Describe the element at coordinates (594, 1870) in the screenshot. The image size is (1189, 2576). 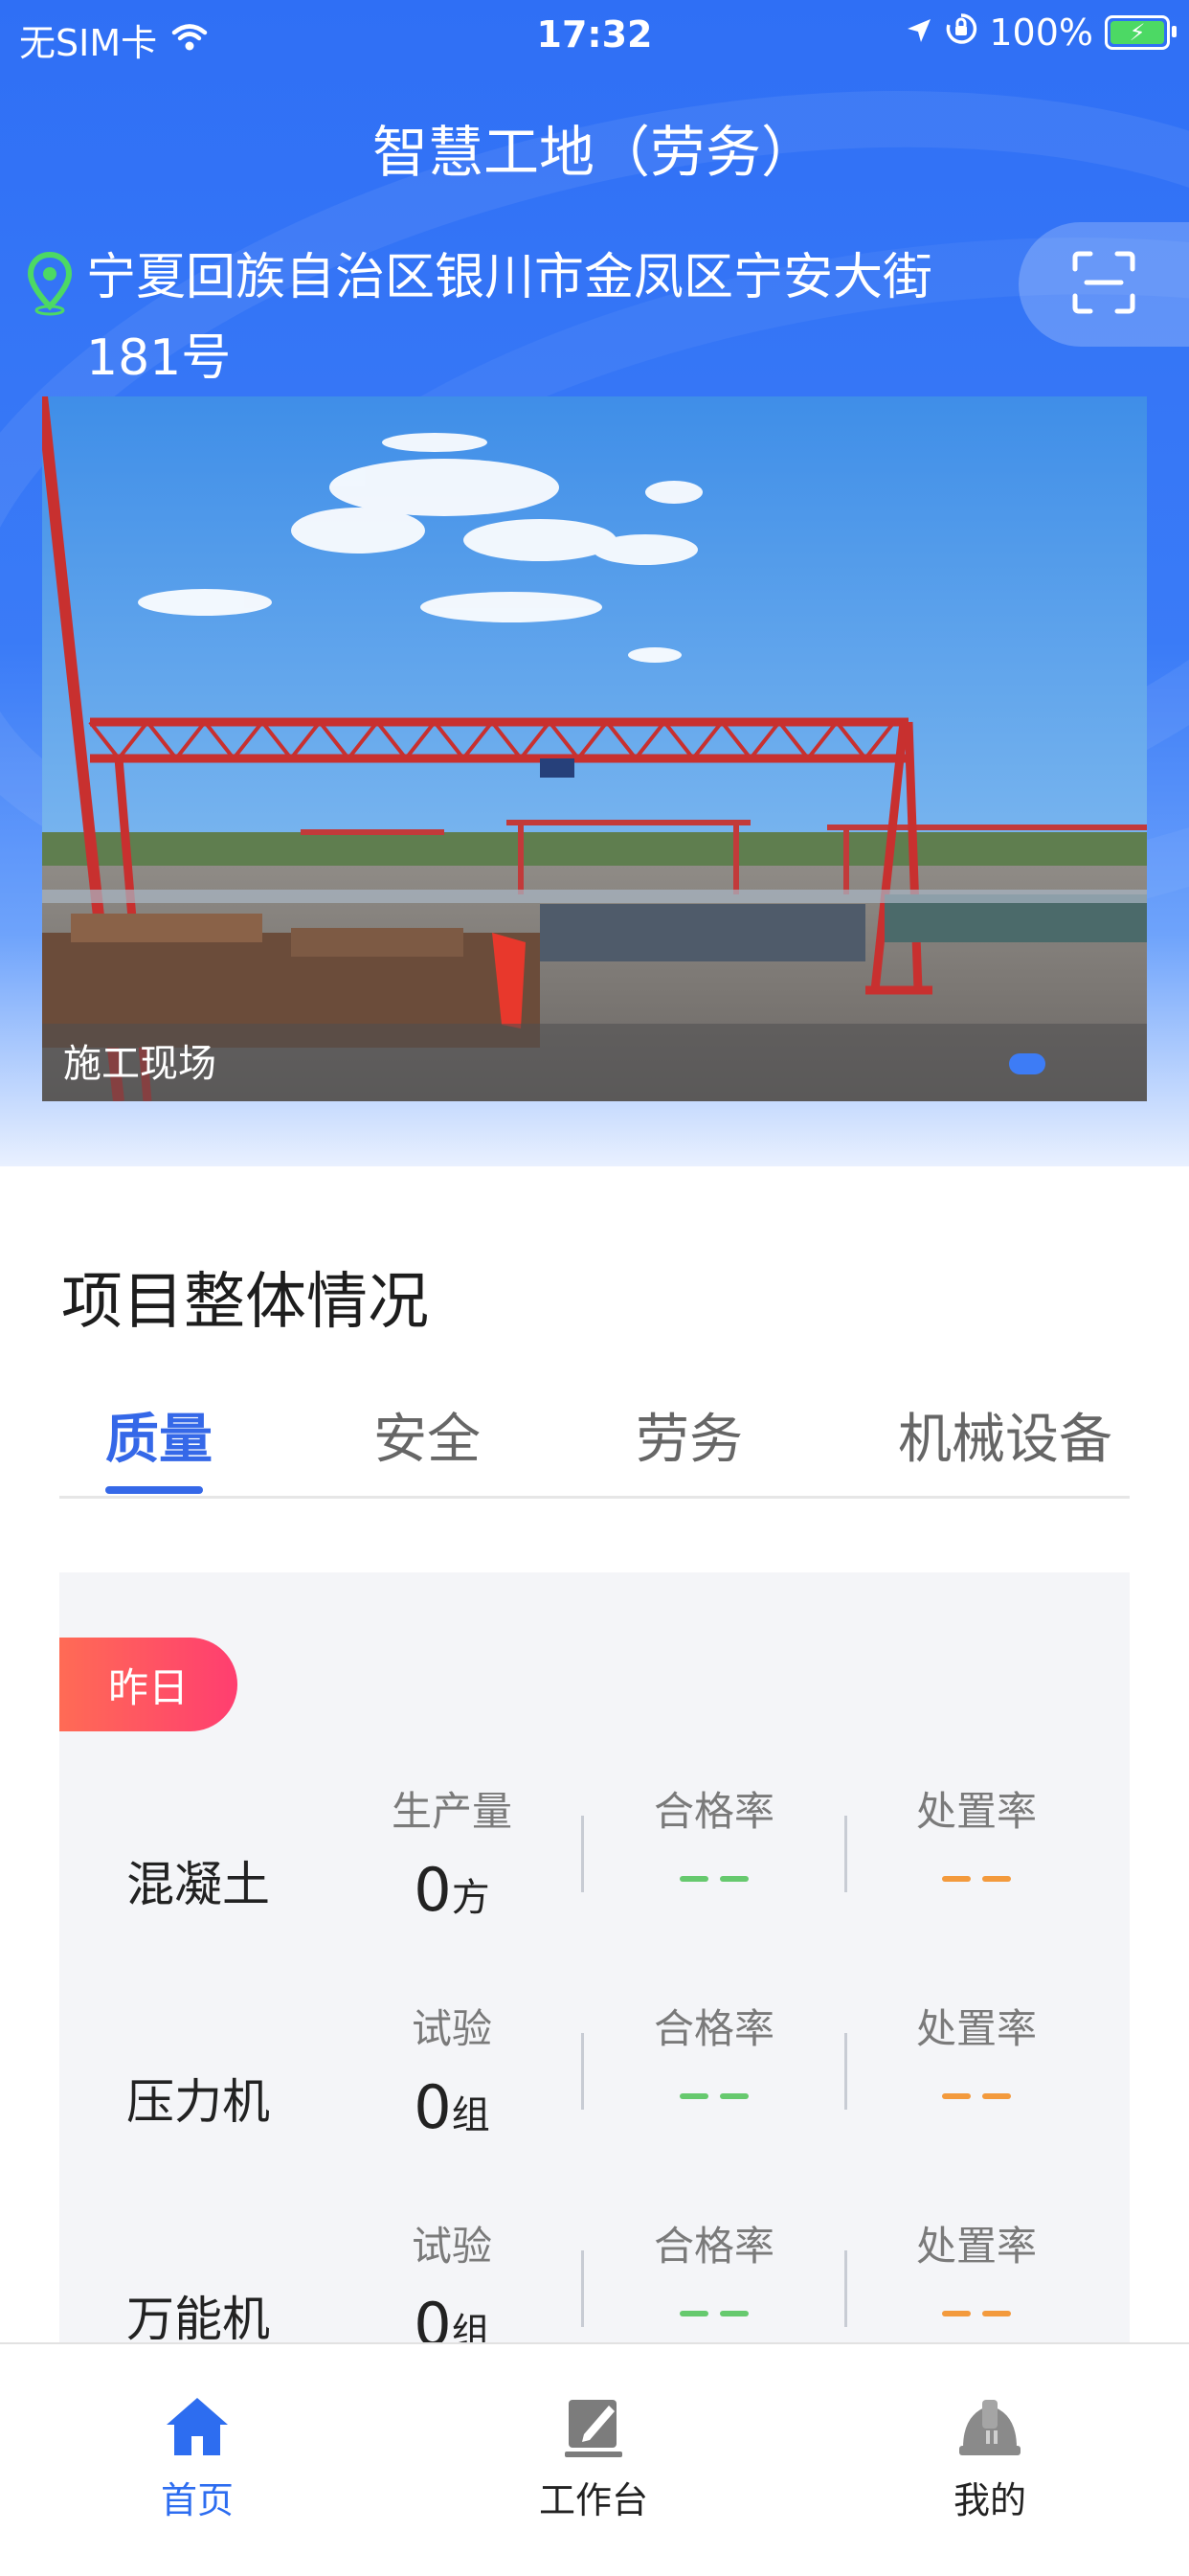
I see `stat-row-concrete: 混凝土 生产量 0方 合格率 处置率` at that location.